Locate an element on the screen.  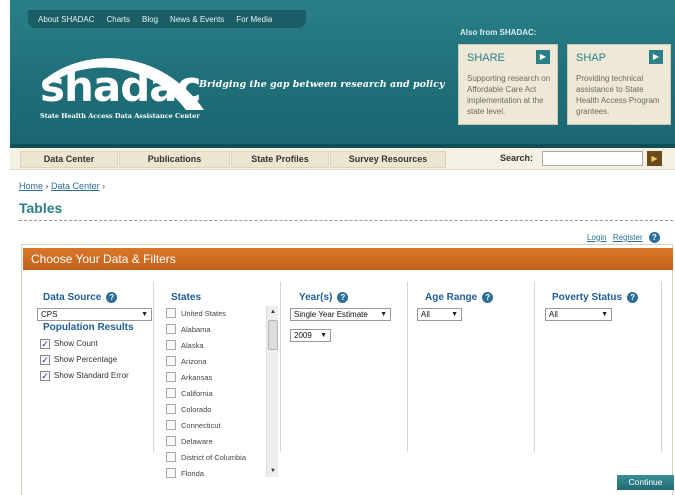
state-item: United States is located at coordinates (218, 313).